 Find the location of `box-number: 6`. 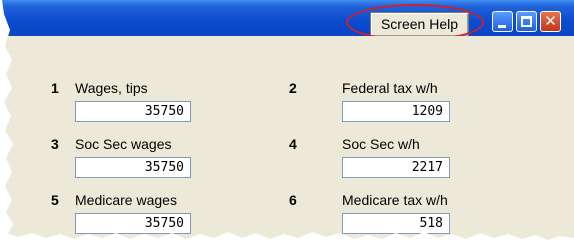

box-number: 6 is located at coordinates (293, 200).